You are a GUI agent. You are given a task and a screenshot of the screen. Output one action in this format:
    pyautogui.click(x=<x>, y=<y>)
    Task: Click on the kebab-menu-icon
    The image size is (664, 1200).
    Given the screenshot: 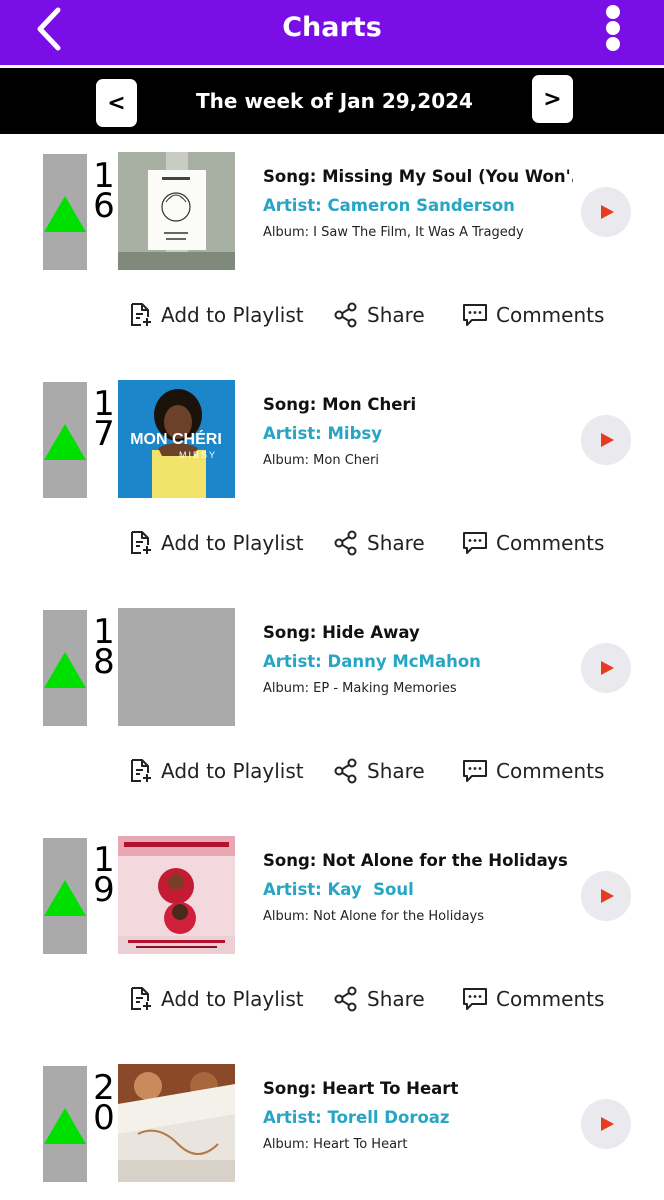 What is the action you would take?
    pyautogui.click(x=613, y=28)
    